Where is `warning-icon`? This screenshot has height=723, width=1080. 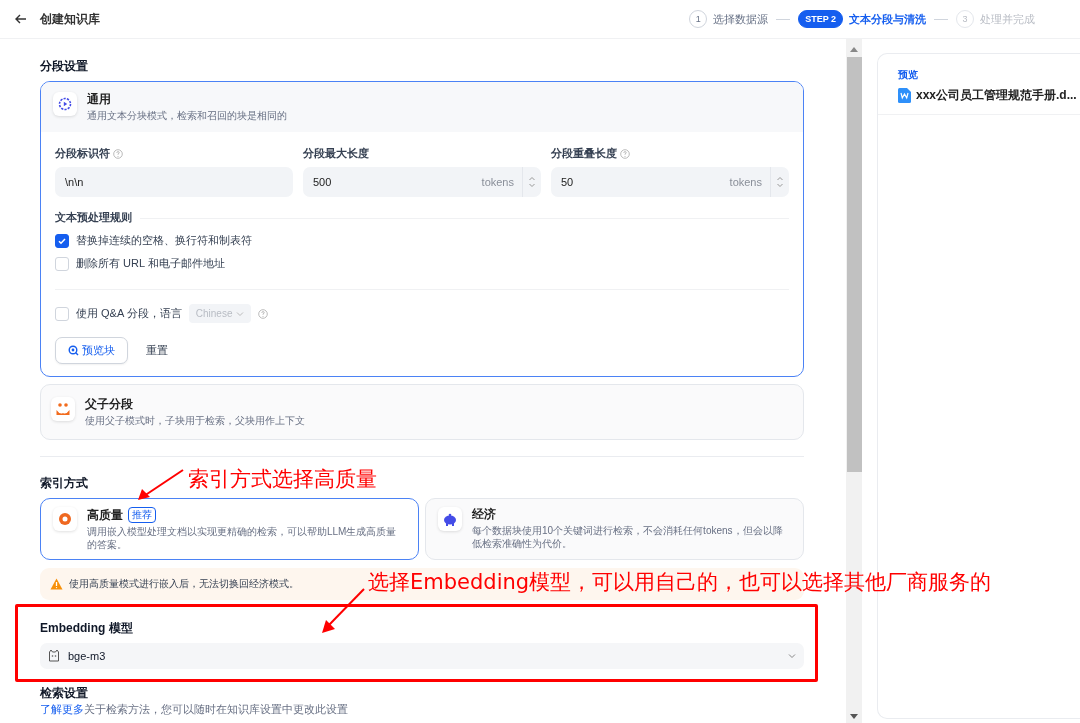
warning-icon is located at coordinates (56, 584).